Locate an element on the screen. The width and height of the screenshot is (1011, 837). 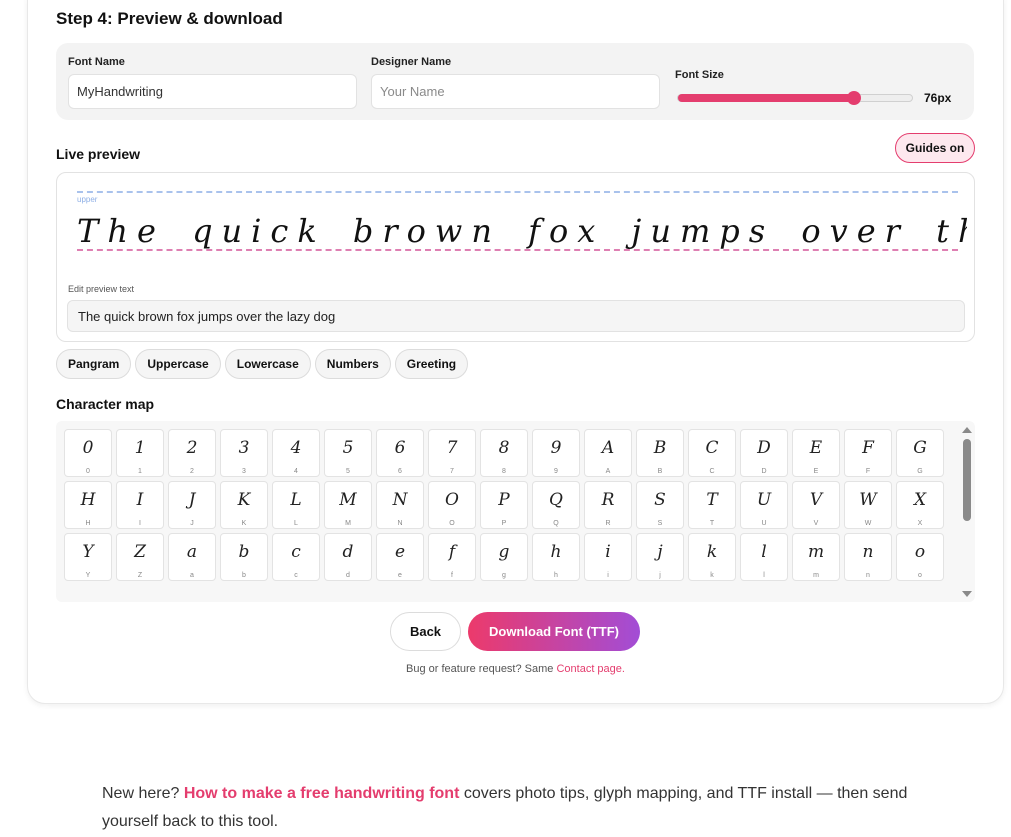
preset-pangram-chip: Pangram is located at coordinates (94, 364).